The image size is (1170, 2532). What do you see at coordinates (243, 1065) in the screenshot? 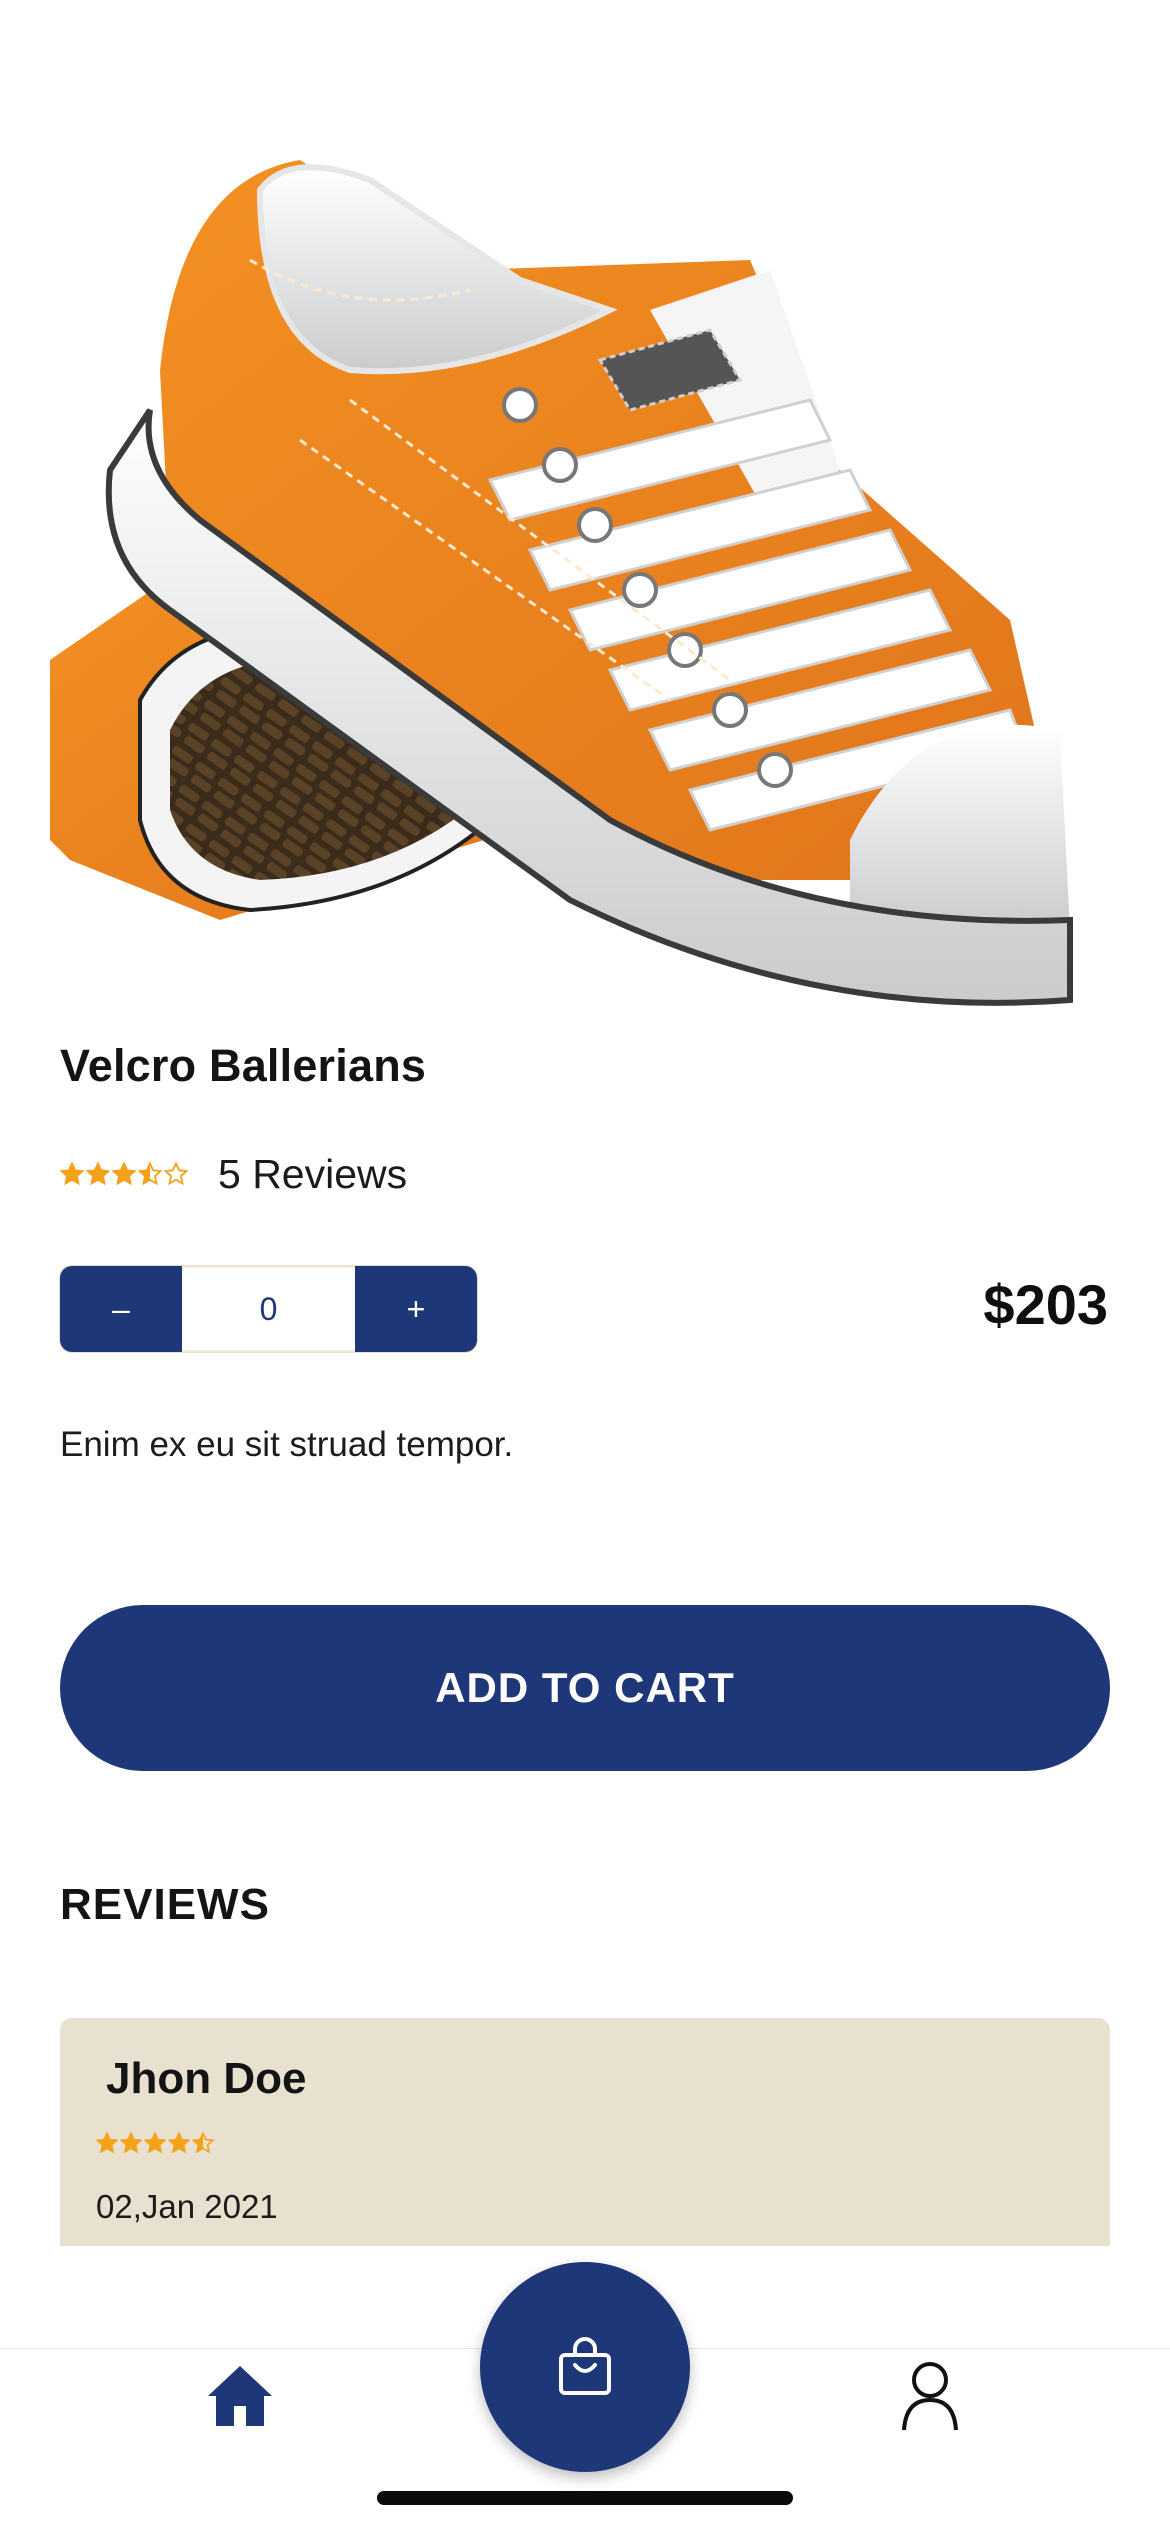
I see `product-title: Velcro Ballerians` at bounding box center [243, 1065].